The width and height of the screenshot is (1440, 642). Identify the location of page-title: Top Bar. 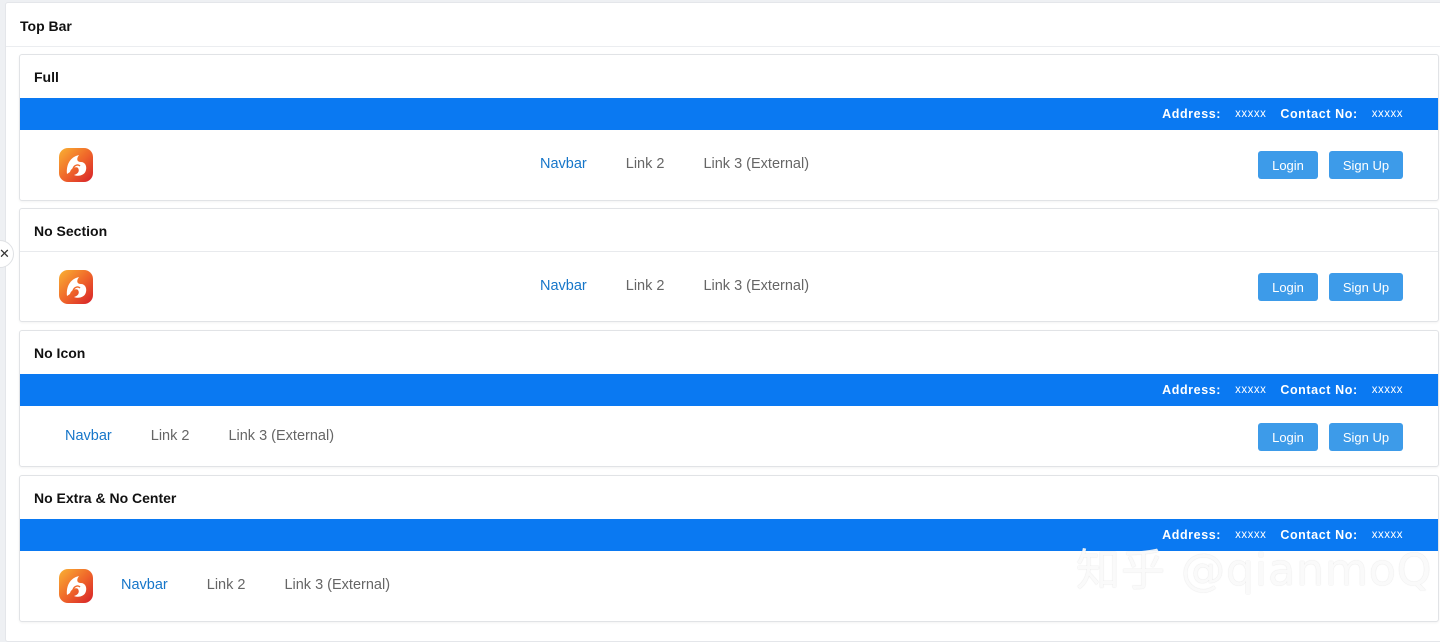
(46, 26).